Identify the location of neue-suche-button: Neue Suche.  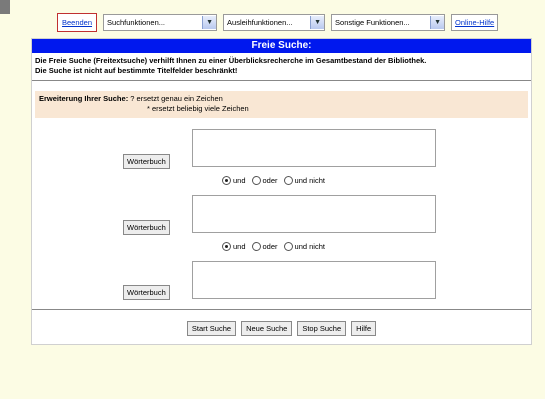
(267, 328).